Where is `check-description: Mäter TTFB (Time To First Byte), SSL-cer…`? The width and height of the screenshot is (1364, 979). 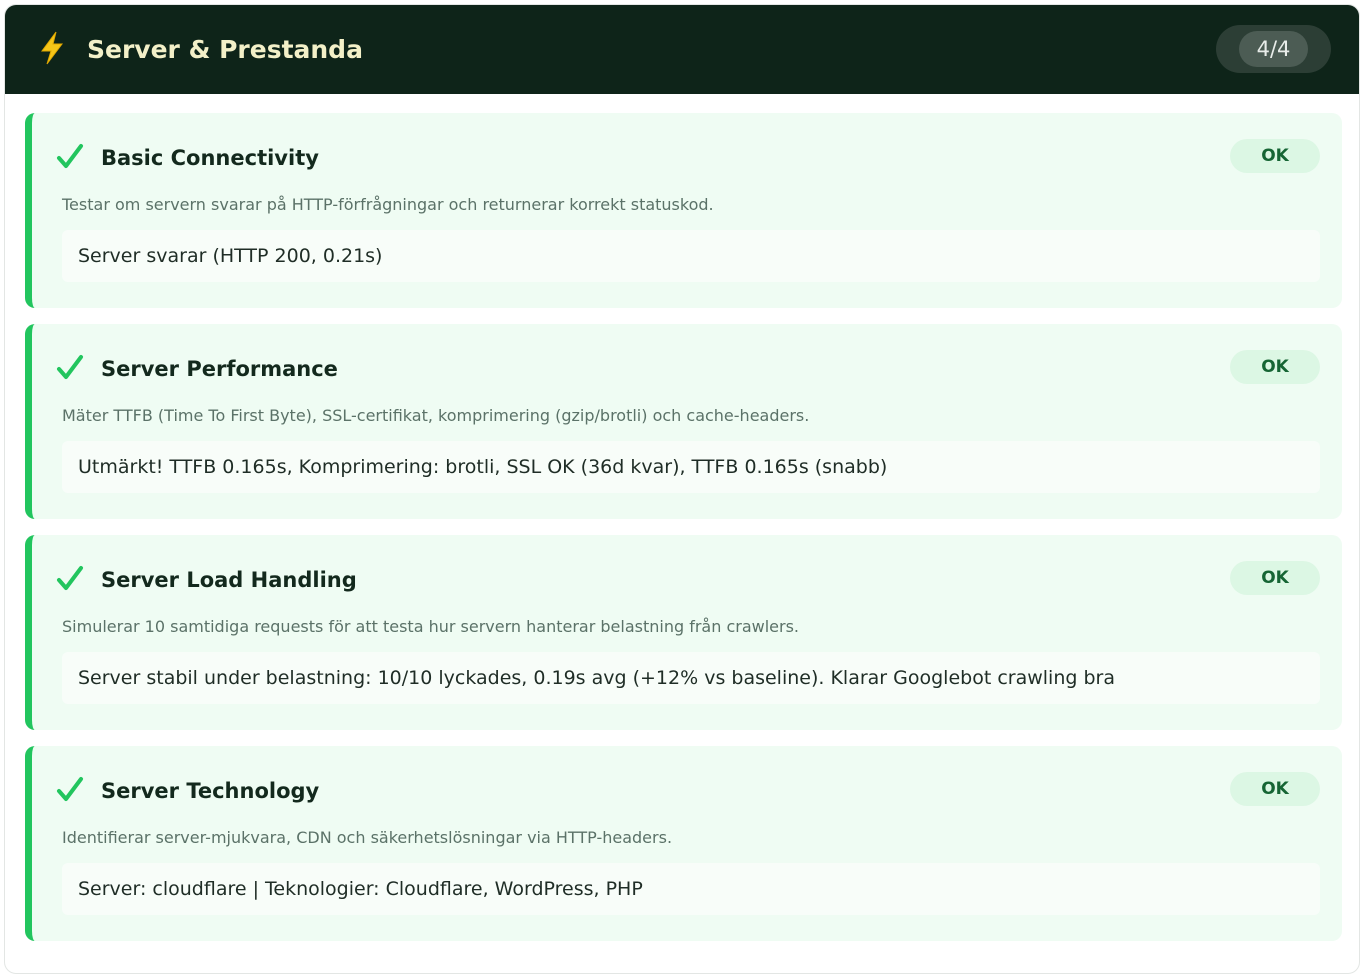
check-description: Mäter TTFB (Time To First Byte), SSL-cer… is located at coordinates (436, 415).